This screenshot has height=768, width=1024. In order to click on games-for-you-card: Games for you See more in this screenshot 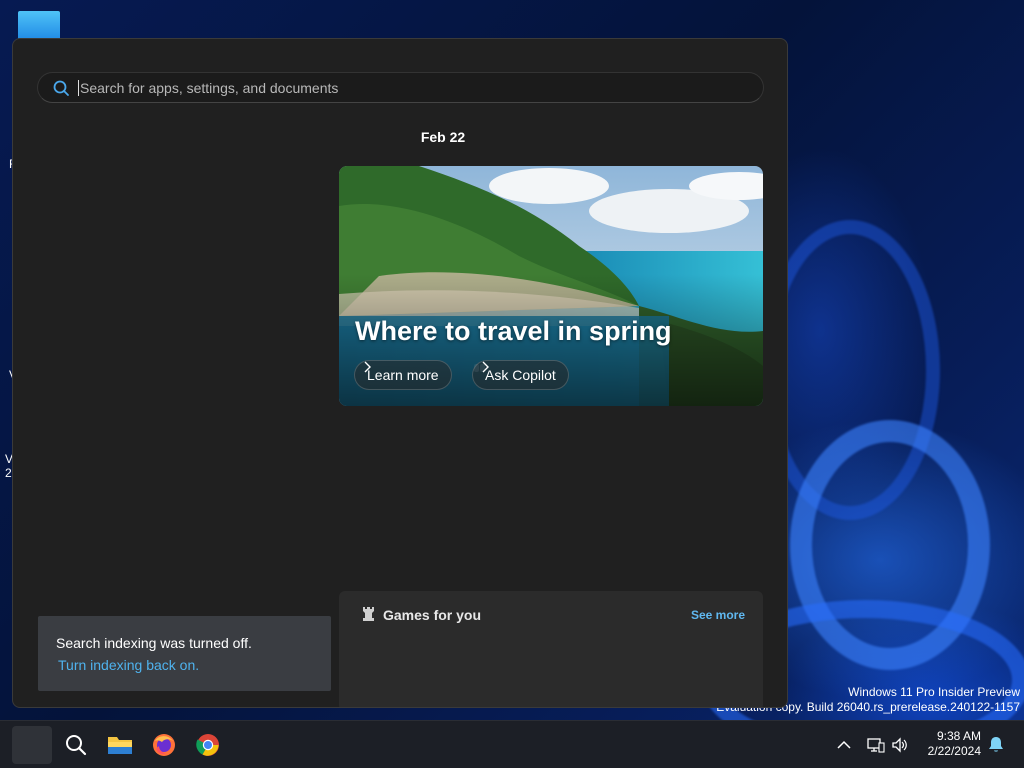, I will do `click(551, 649)`.